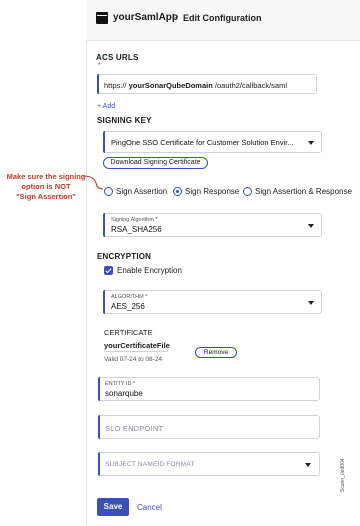 The image size is (360, 526). What do you see at coordinates (209, 464) in the screenshot?
I see `subject-nameid-format-select: SUBJECT NAMEID FORMAT` at bounding box center [209, 464].